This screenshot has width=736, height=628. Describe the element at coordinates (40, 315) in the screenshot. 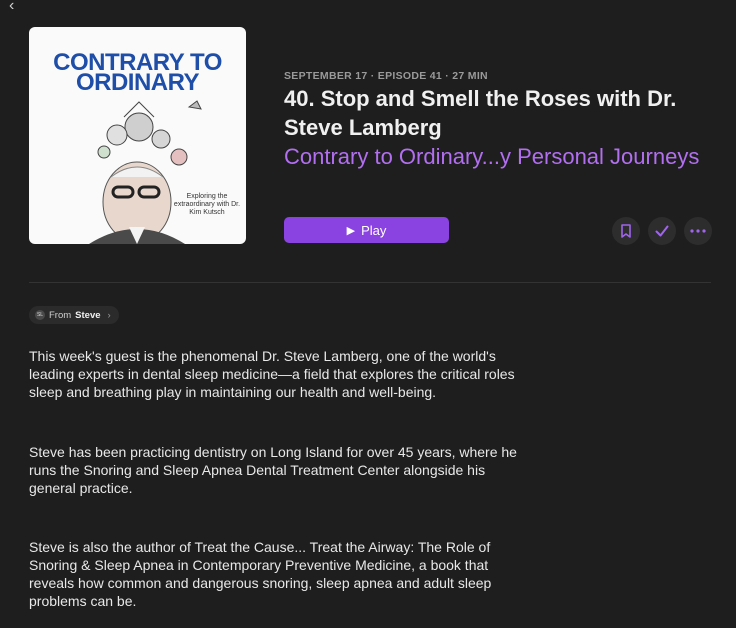

I see `avatar: SL` at that location.